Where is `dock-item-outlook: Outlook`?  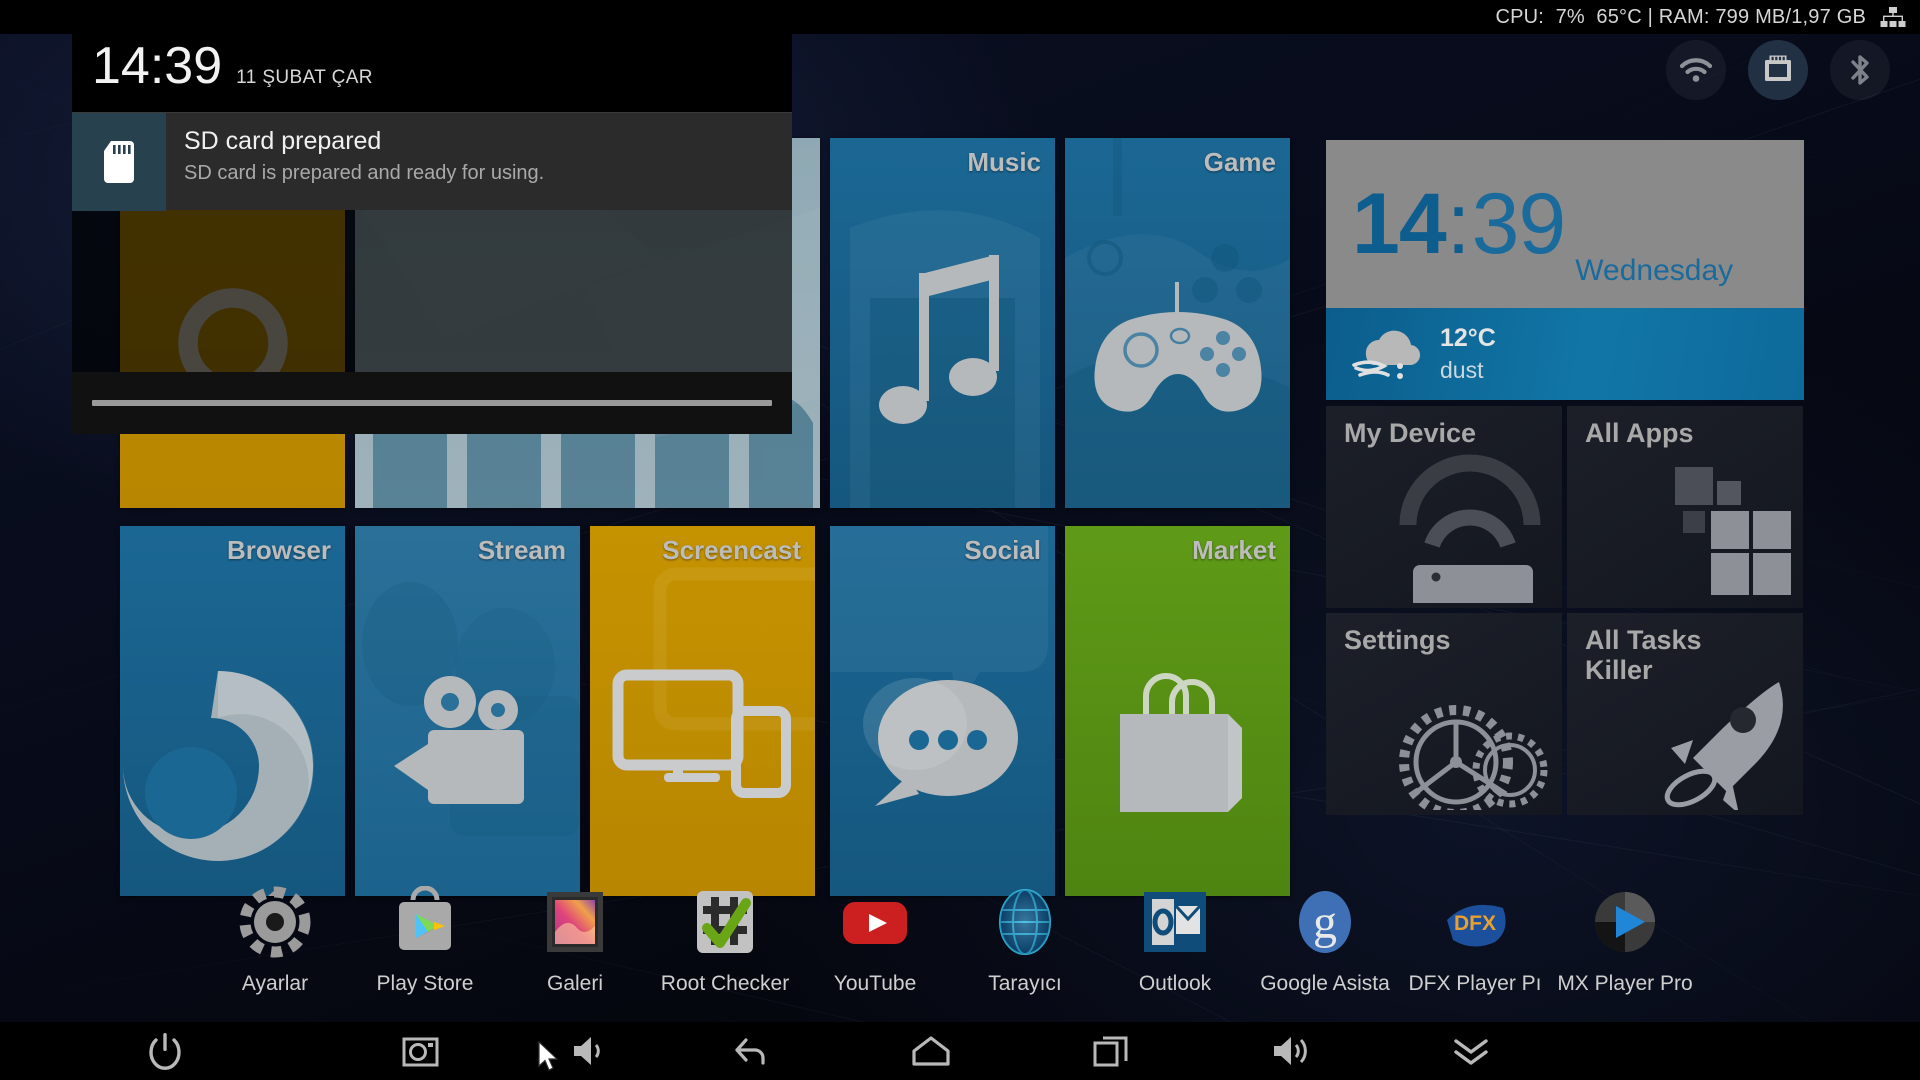 dock-item-outlook: Outlook is located at coordinates (1175, 934).